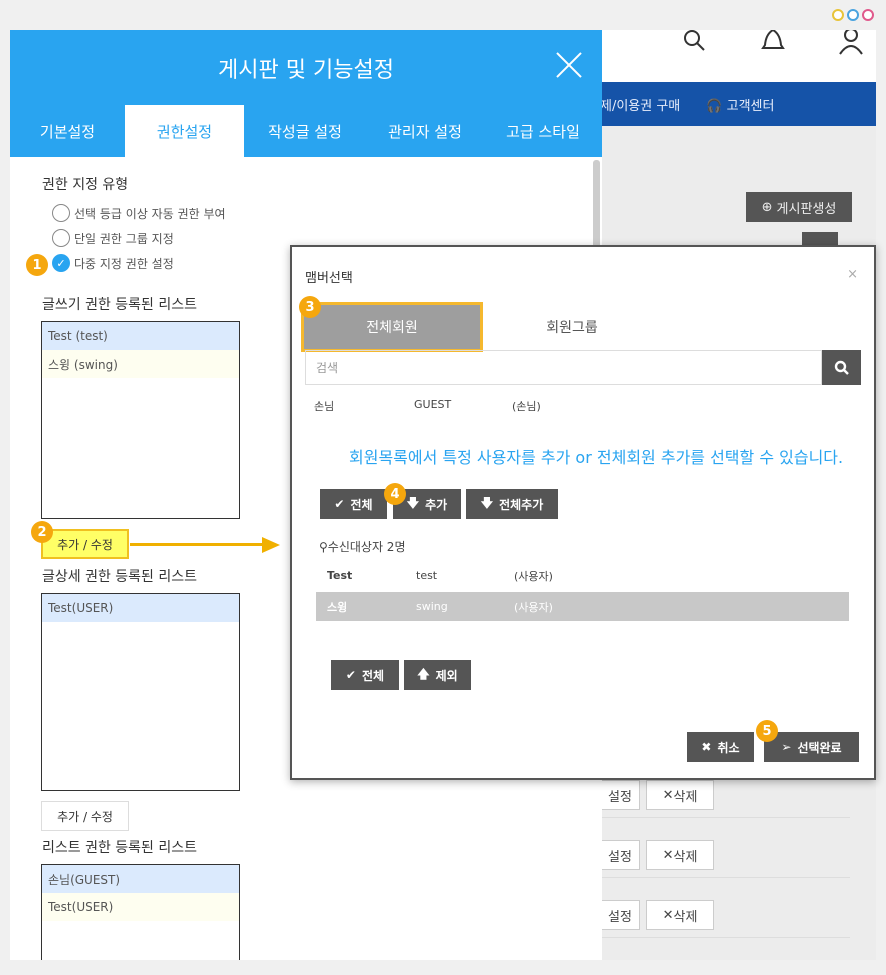 Image resolution: width=886 pixels, height=975 pixels. What do you see at coordinates (271, 545) in the screenshot?
I see `arrow-head` at bounding box center [271, 545].